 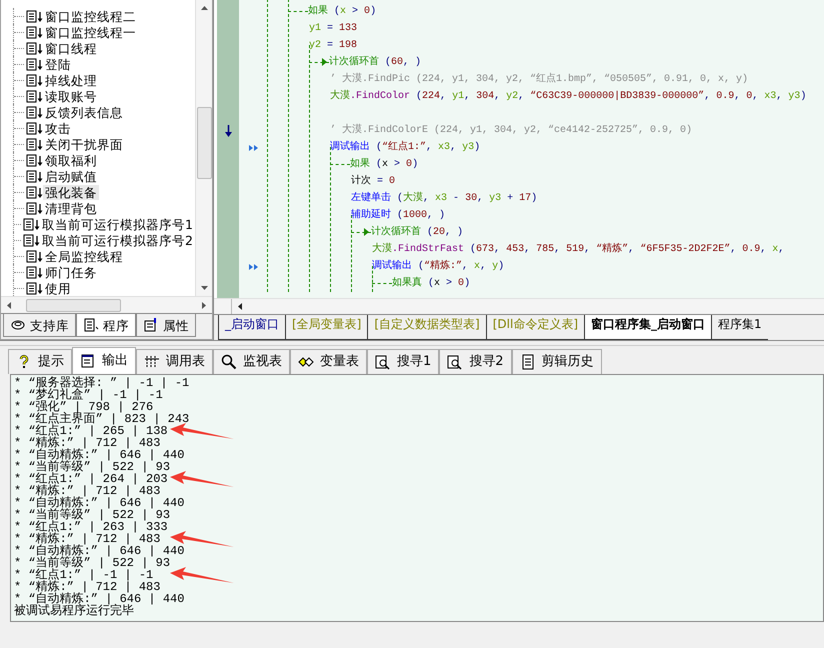 I want to click on tree-item: 全局监控线程, so click(x=84, y=256).